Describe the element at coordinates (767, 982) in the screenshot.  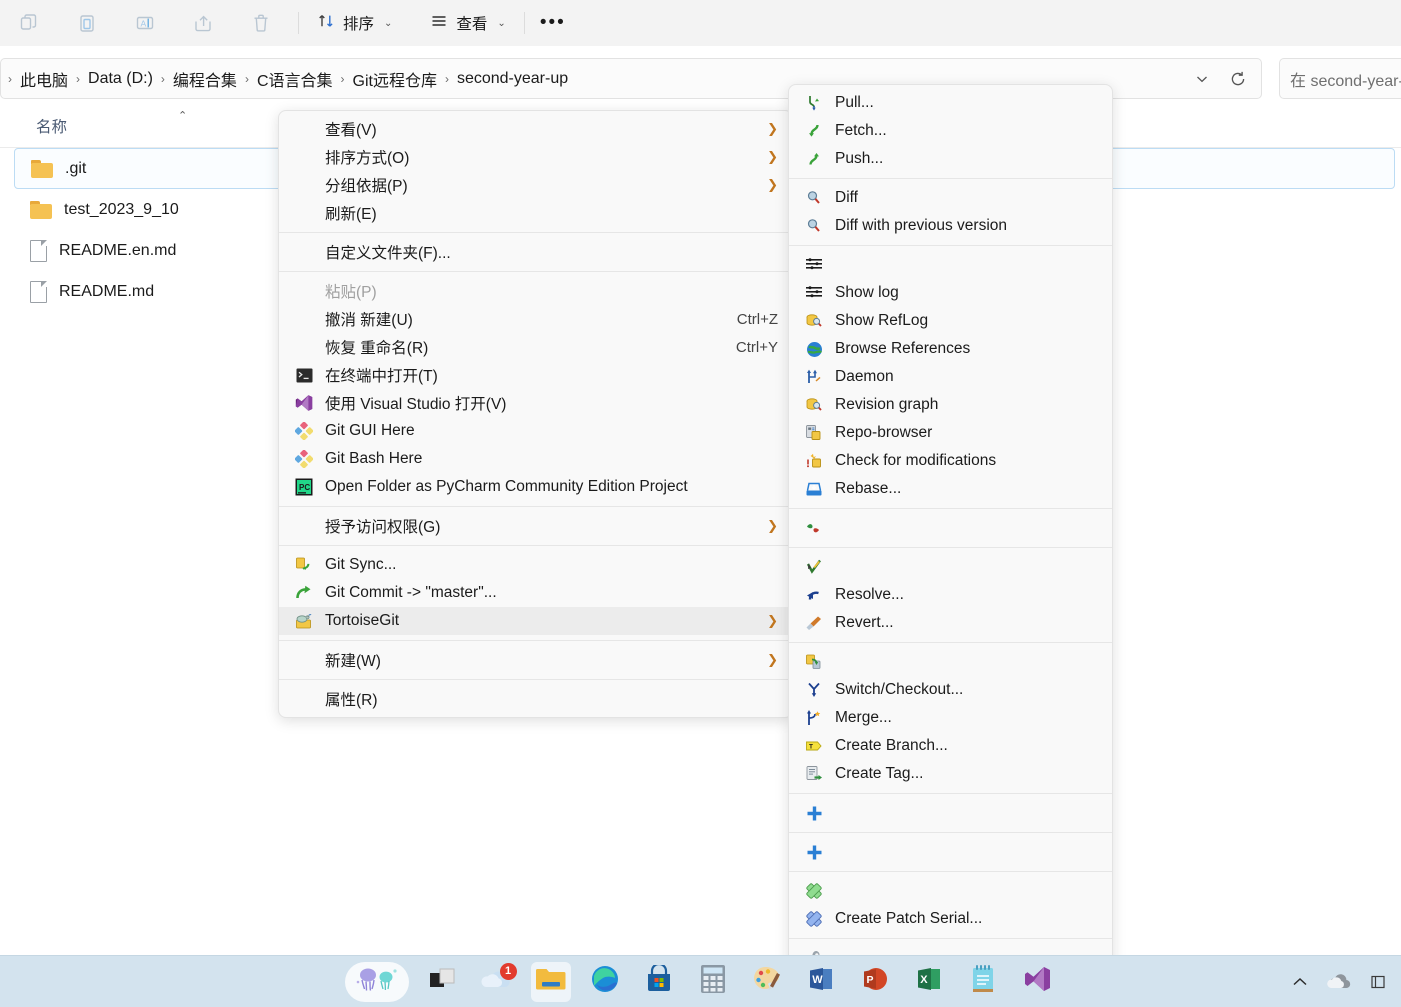
I see `taskbar-item-paint` at that location.